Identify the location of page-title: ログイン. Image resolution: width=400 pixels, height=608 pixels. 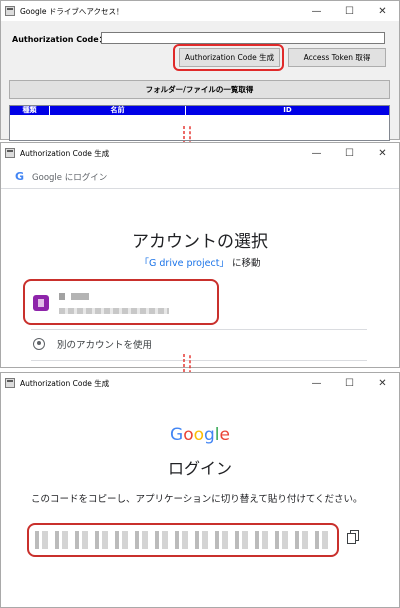
(199, 468).